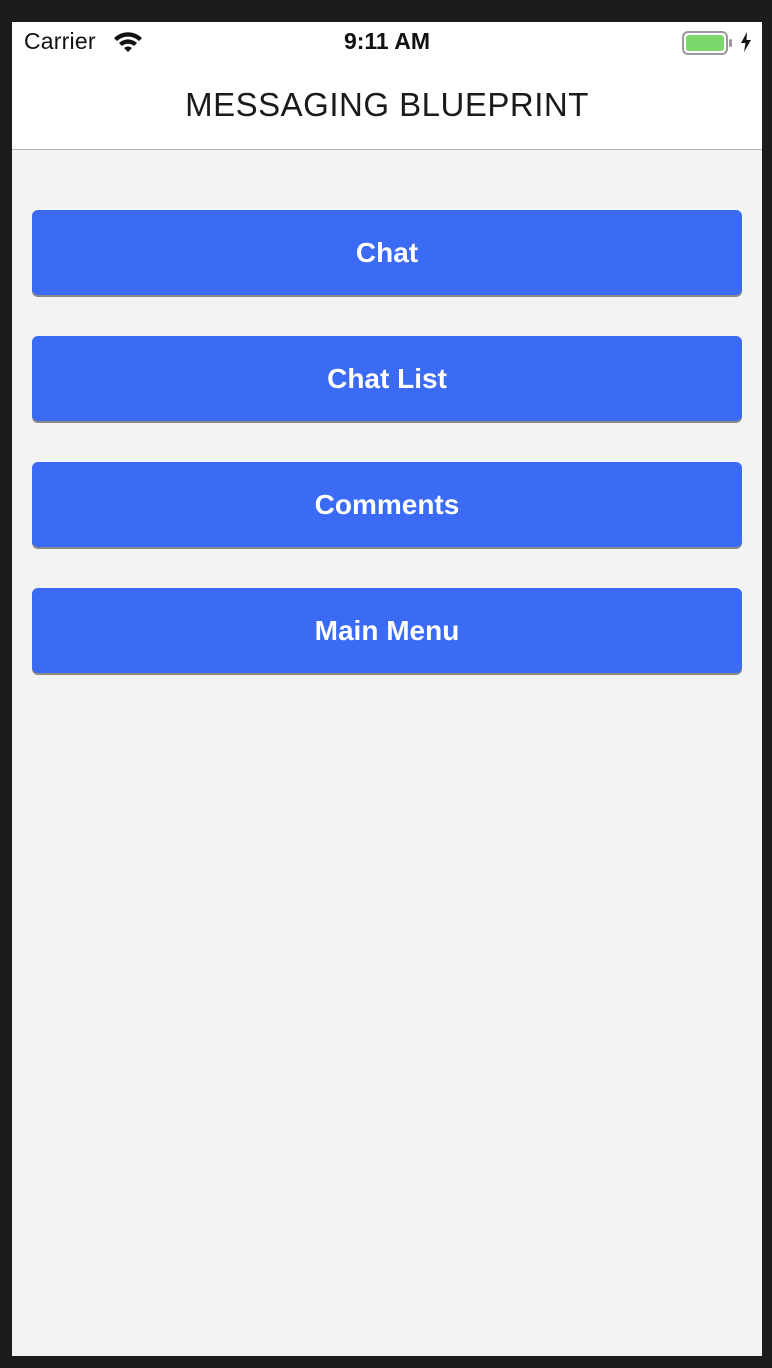 This screenshot has width=772, height=1368. I want to click on status-bar: Carrier 9:11 AM, so click(387, 42).